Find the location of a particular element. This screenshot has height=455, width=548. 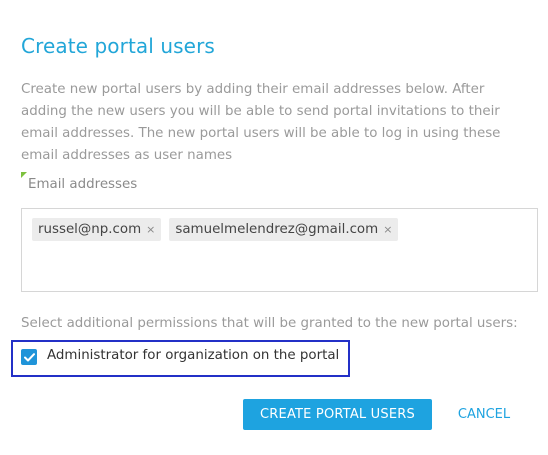

cancel-button: CANCEL is located at coordinates (484, 414).